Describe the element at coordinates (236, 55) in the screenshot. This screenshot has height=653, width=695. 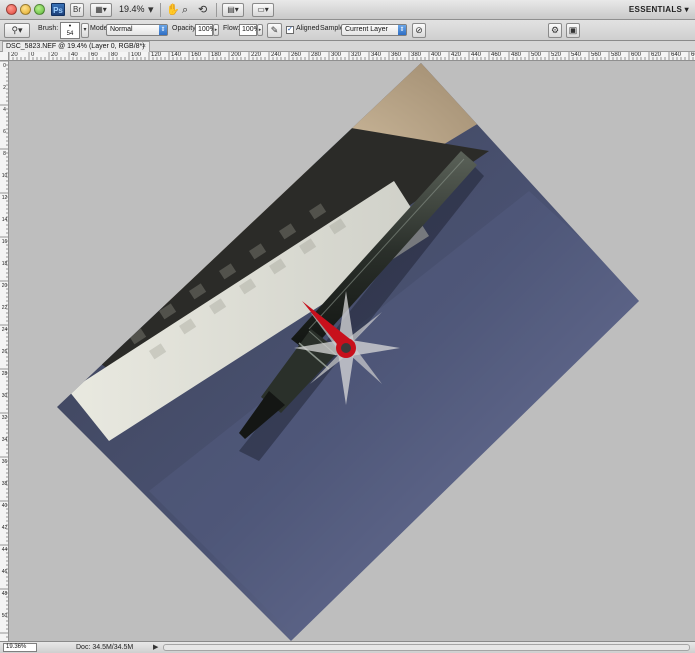
I see `horizontal-ruler-label: 200` at that location.